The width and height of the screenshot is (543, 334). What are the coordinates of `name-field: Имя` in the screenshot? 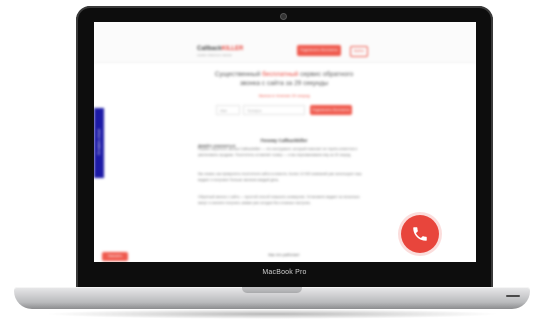 It's located at (228, 110).